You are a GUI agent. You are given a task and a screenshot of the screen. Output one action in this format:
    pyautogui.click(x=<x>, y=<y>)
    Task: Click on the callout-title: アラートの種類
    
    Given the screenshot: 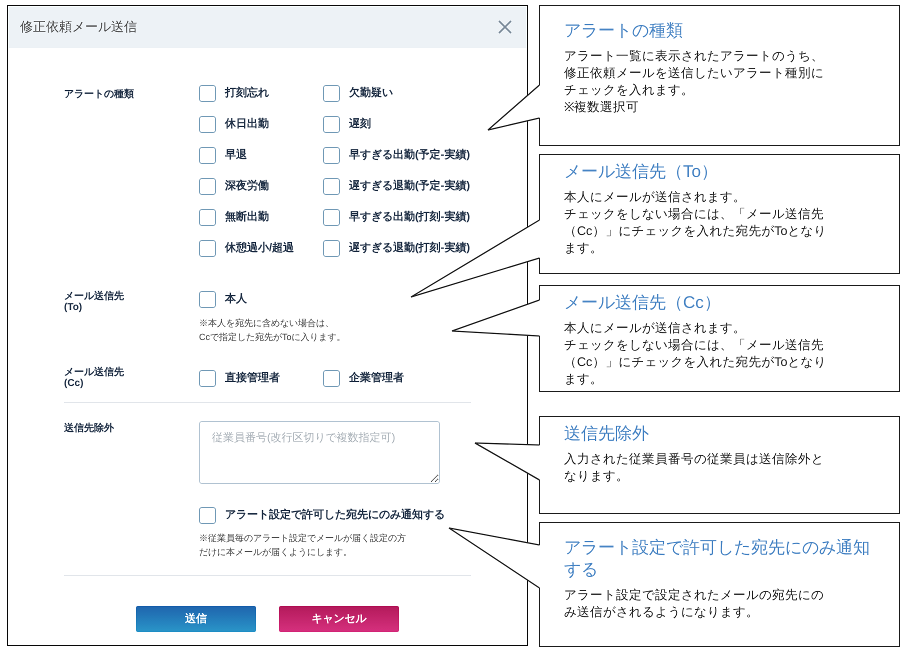 What is the action you would take?
    pyautogui.click(x=624, y=31)
    